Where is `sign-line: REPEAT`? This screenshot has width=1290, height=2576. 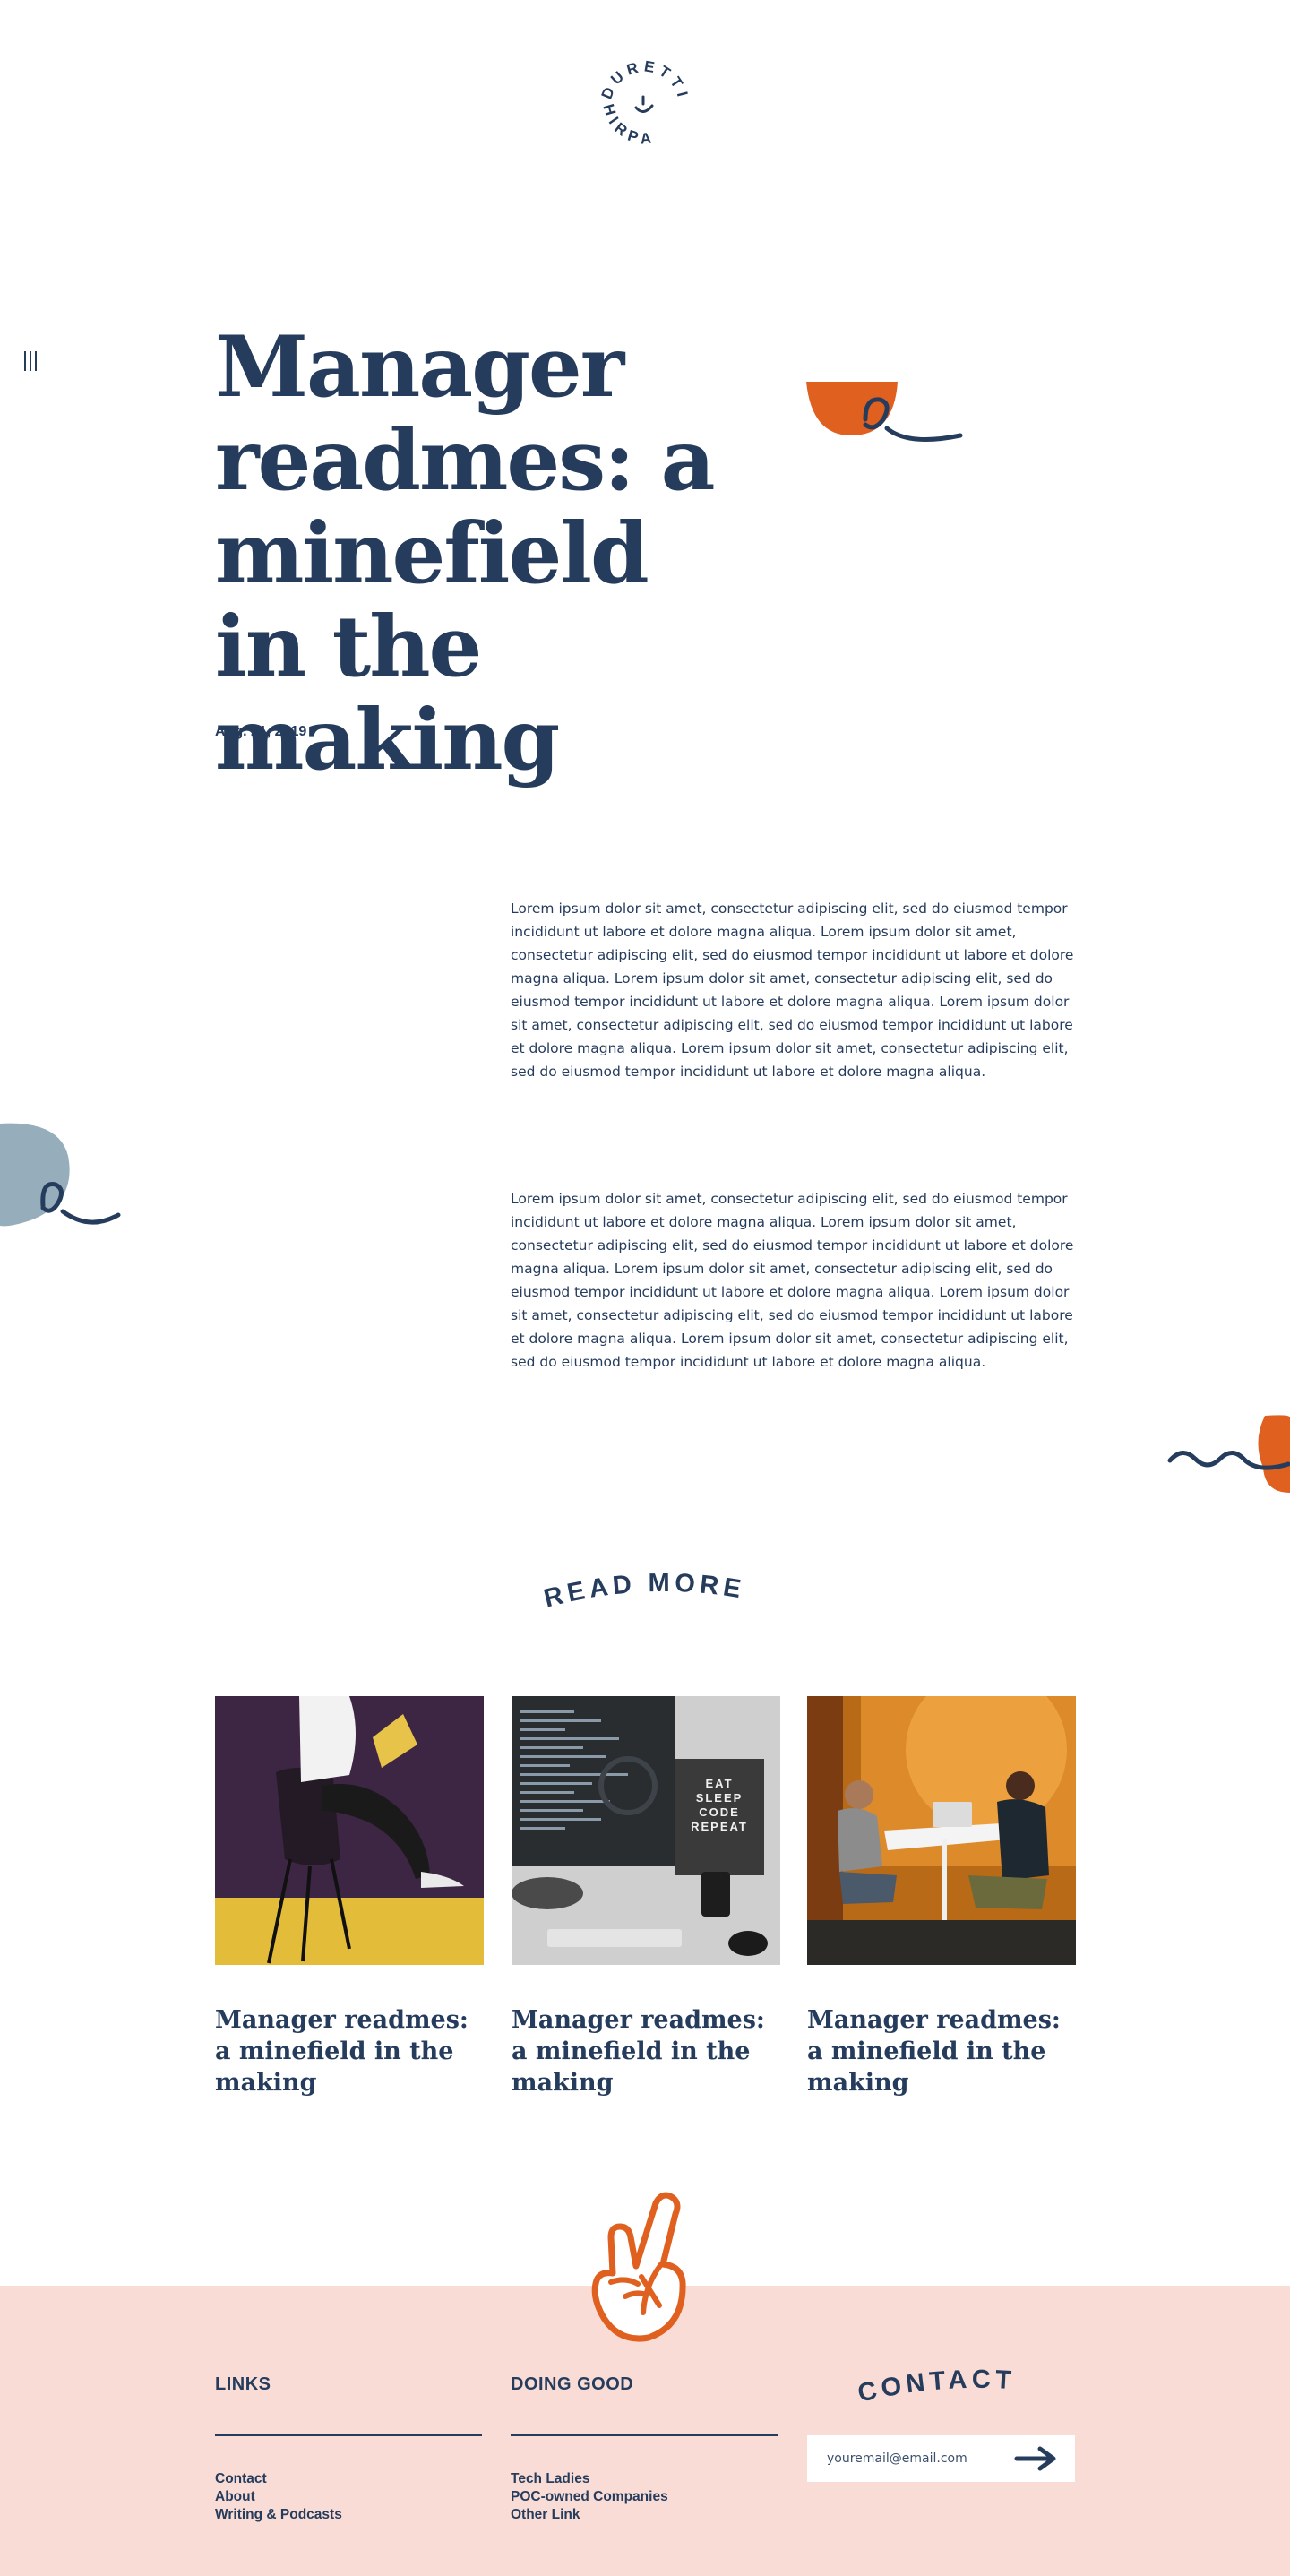
sign-line: REPEAT is located at coordinates (719, 1827).